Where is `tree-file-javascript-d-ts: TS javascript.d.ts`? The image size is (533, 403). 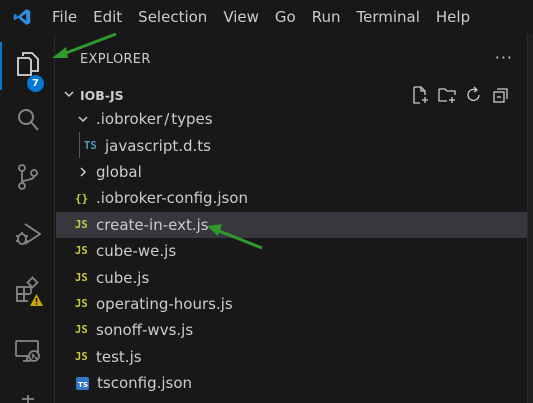 tree-file-javascript-d-ts: TS javascript.d.ts is located at coordinates (291, 145).